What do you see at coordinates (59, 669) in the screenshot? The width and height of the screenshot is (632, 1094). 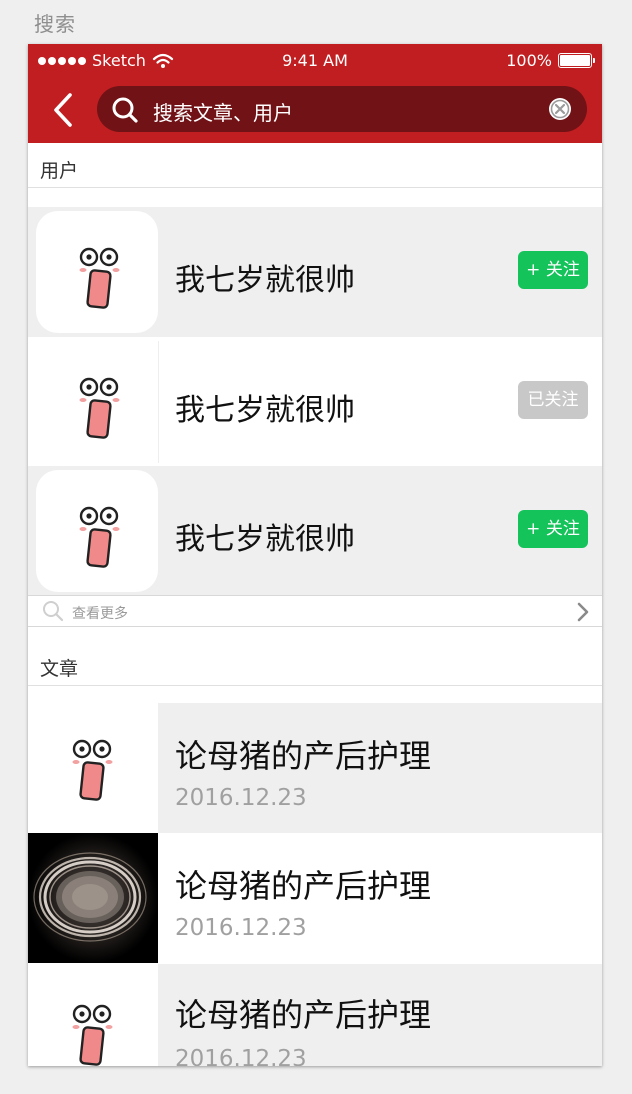 I see `articles-section-title: 文章` at bounding box center [59, 669].